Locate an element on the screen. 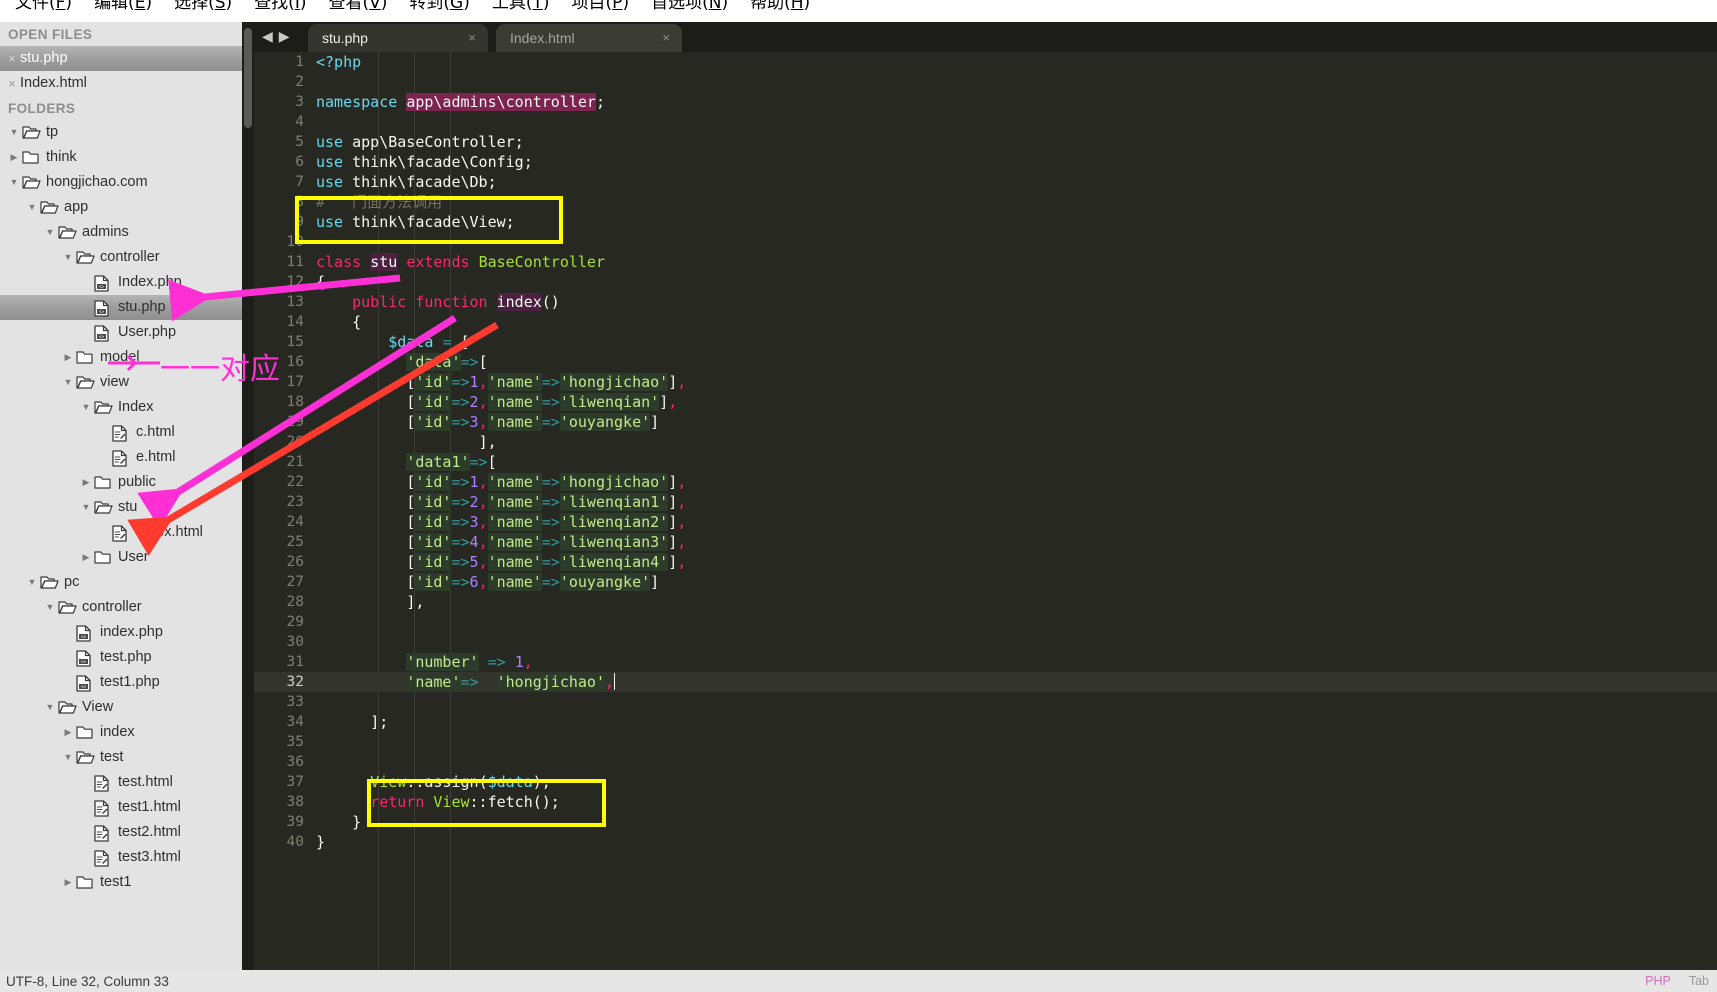 This screenshot has height=992, width=1717. code-line-23: 23 ['id'=>2,'name'=>'liwenqian1'], is located at coordinates (985, 502).